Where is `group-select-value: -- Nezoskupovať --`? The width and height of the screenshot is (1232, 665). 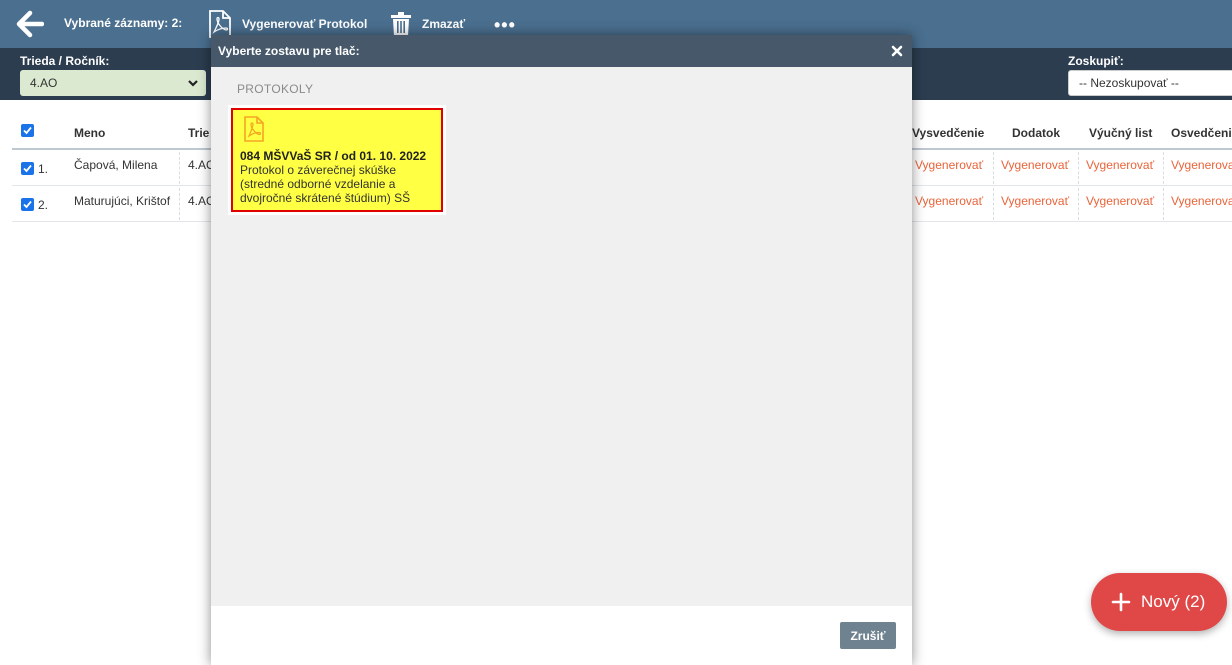 group-select-value: -- Nezoskupovať -- is located at coordinates (1129, 83).